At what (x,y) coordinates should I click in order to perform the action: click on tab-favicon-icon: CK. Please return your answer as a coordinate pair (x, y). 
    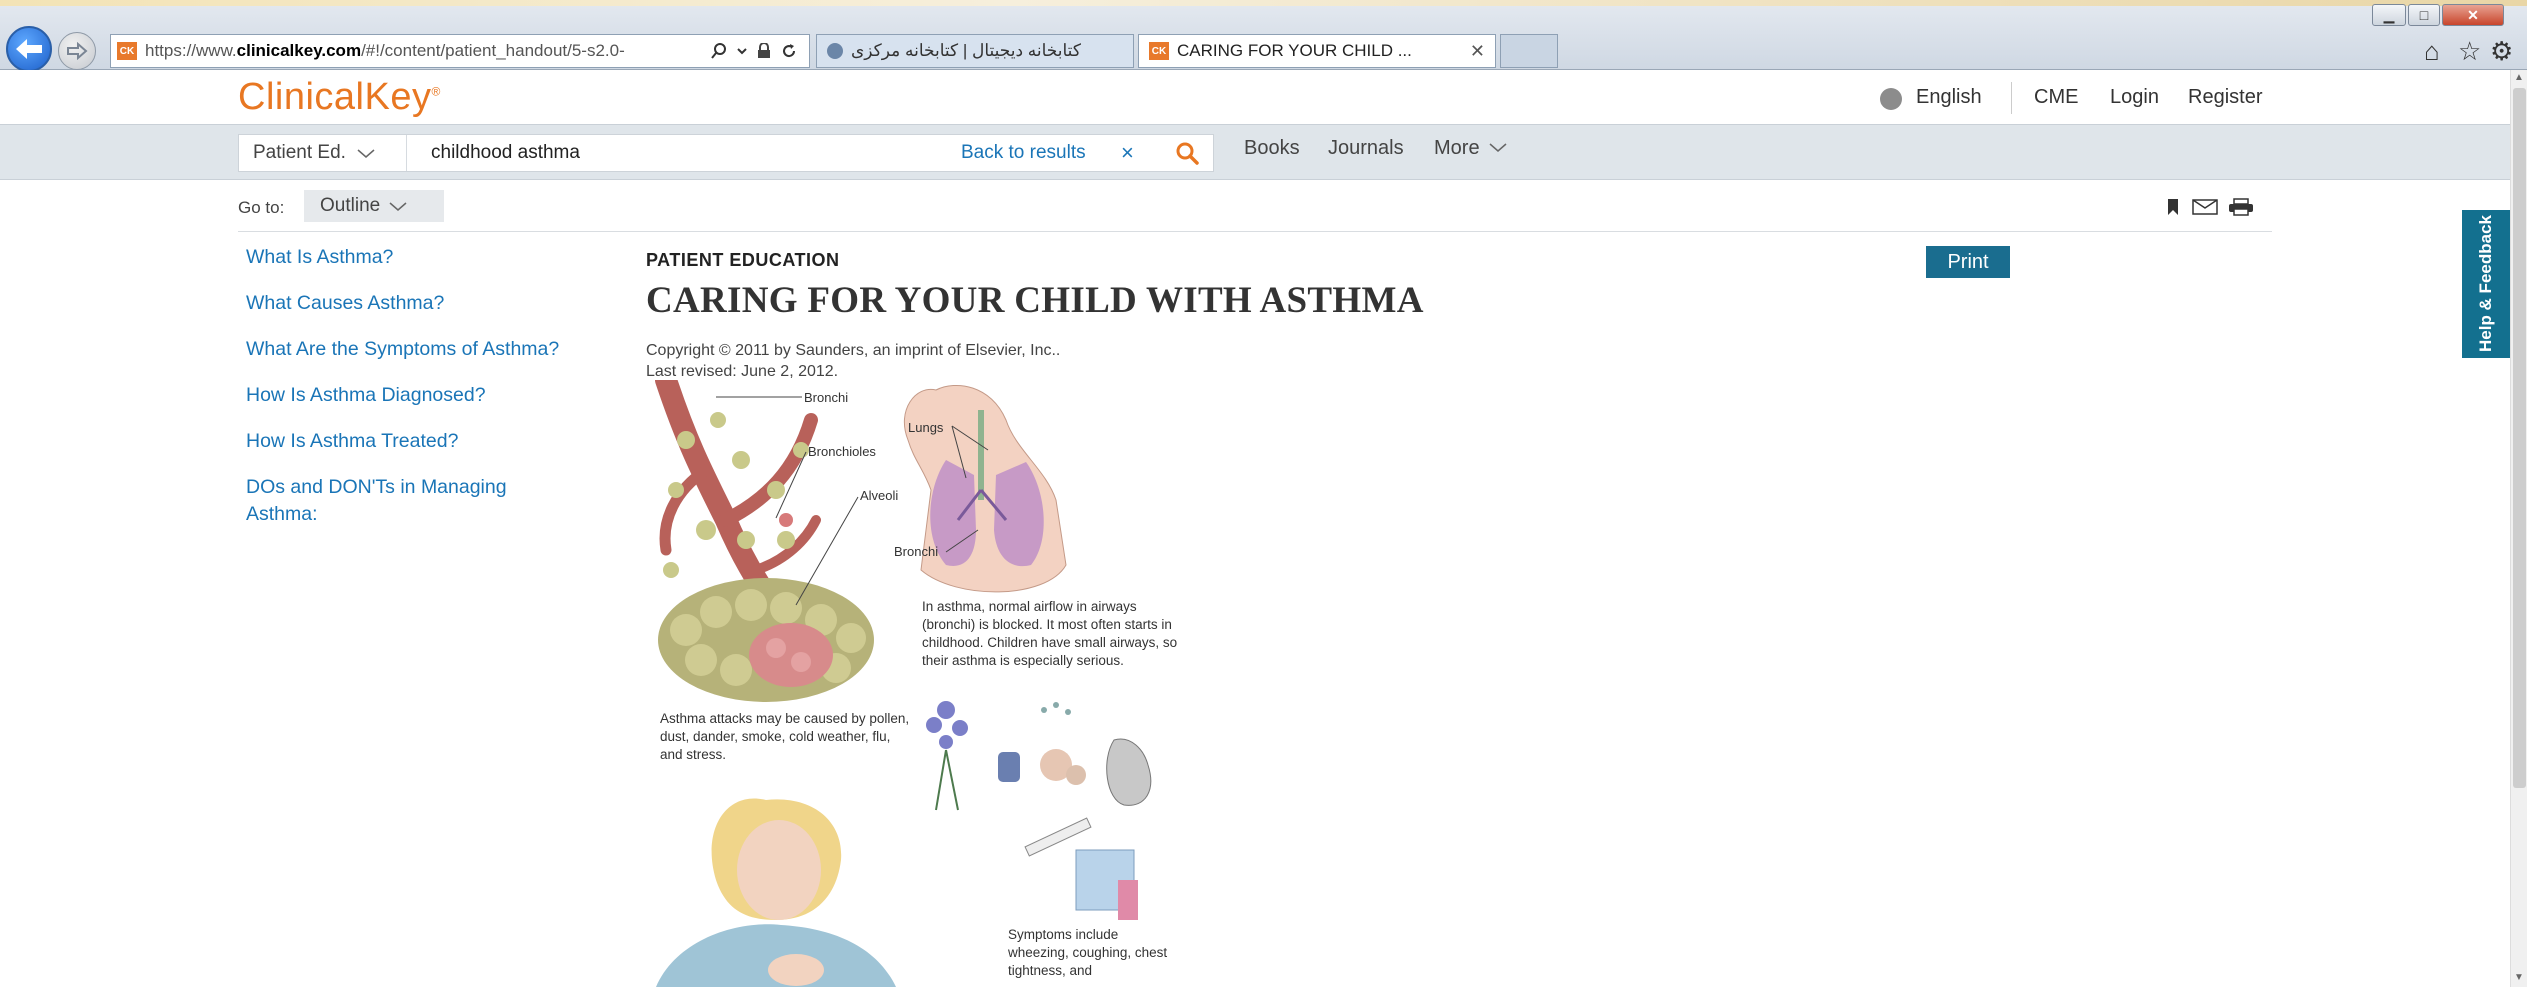
    Looking at the image, I should click on (1159, 51).